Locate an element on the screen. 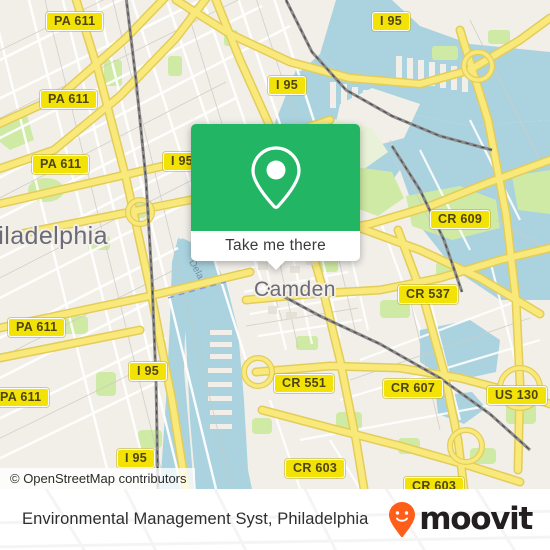 The width and height of the screenshot is (550, 550). callout-icon-area is located at coordinates (275, 177).